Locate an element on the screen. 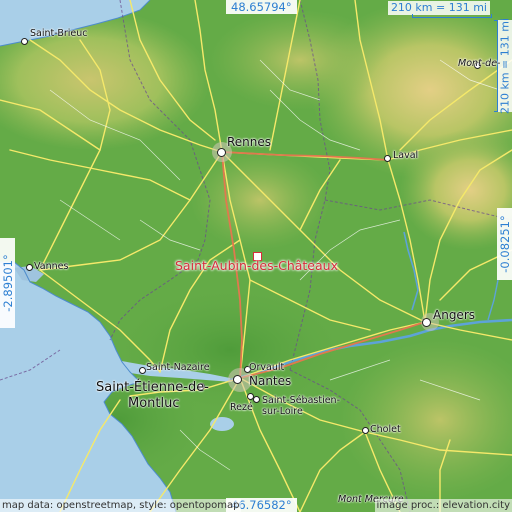 The height and width of the screenshot is (512, 512). city-label-angers: Angers is located at coordinates (454, 315).